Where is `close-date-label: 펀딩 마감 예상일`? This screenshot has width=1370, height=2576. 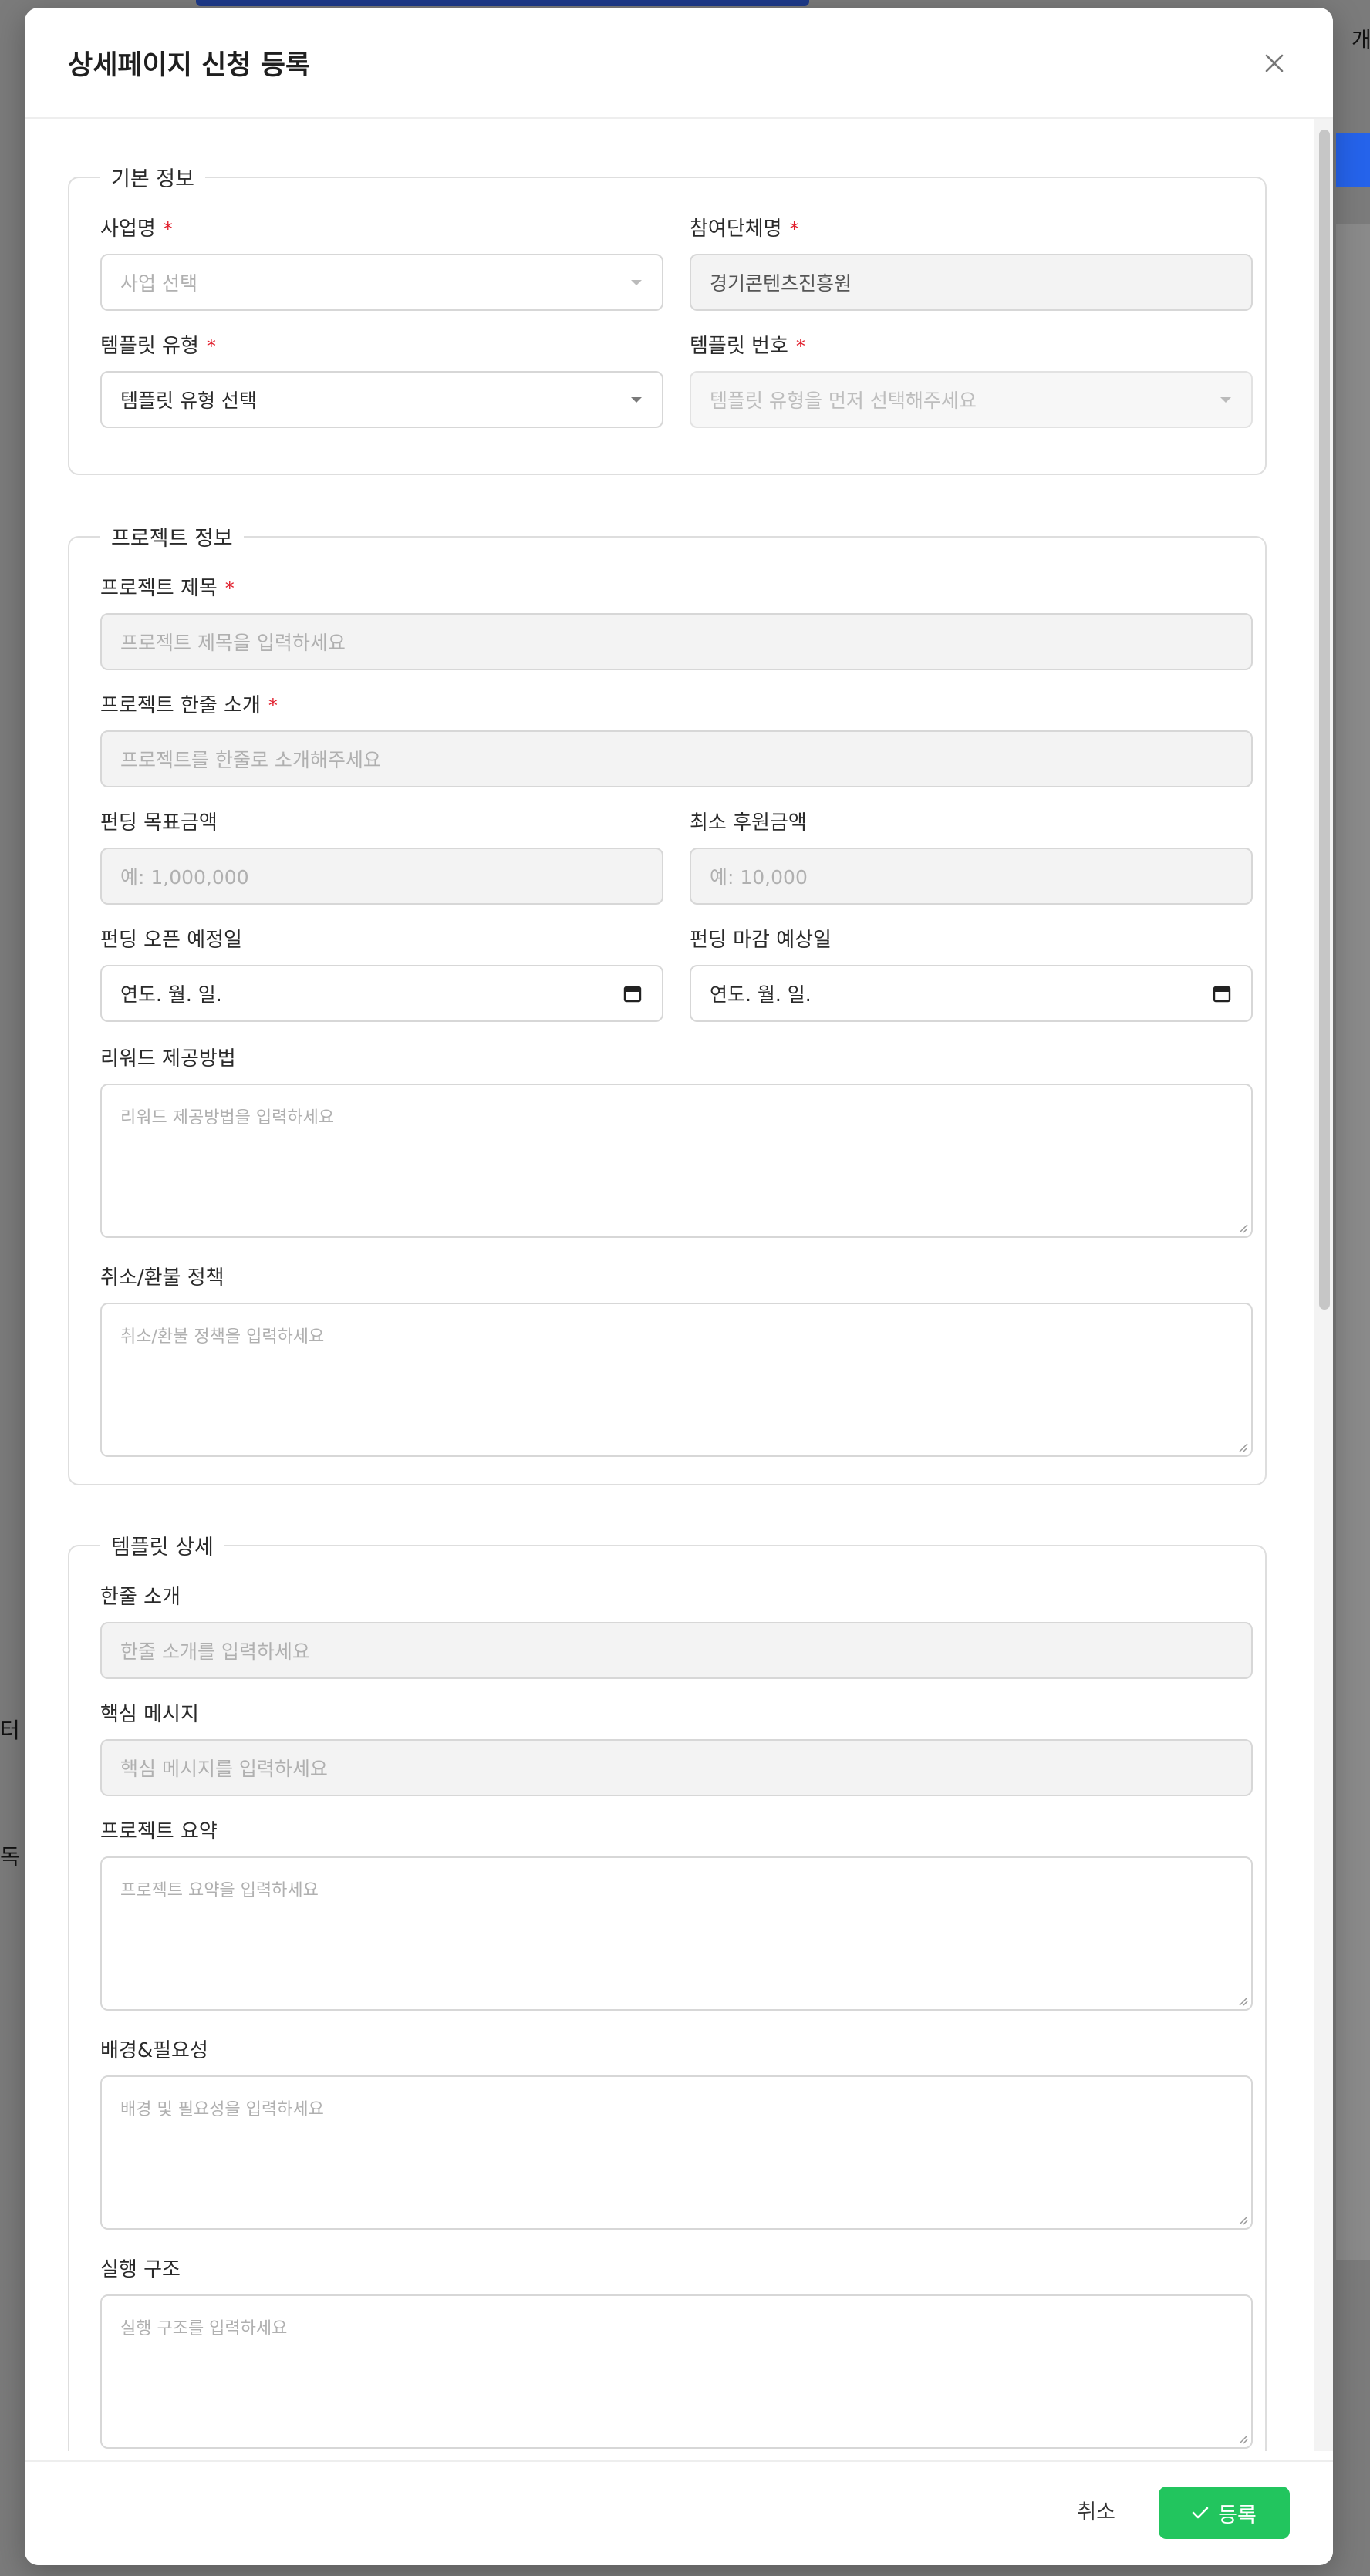
close-date-label: 펀딩 마감 예상일 is located at coordinates (761, 940).